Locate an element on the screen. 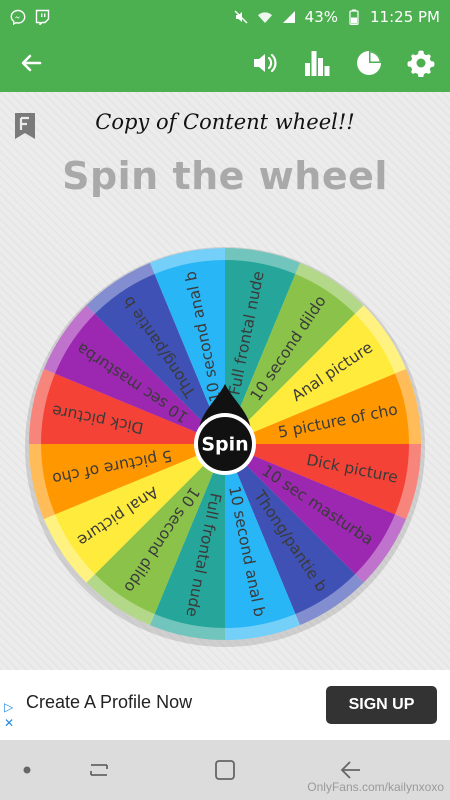 This screenshot has width=450, height=800. mute-icon is located at coordinates (241, 17).